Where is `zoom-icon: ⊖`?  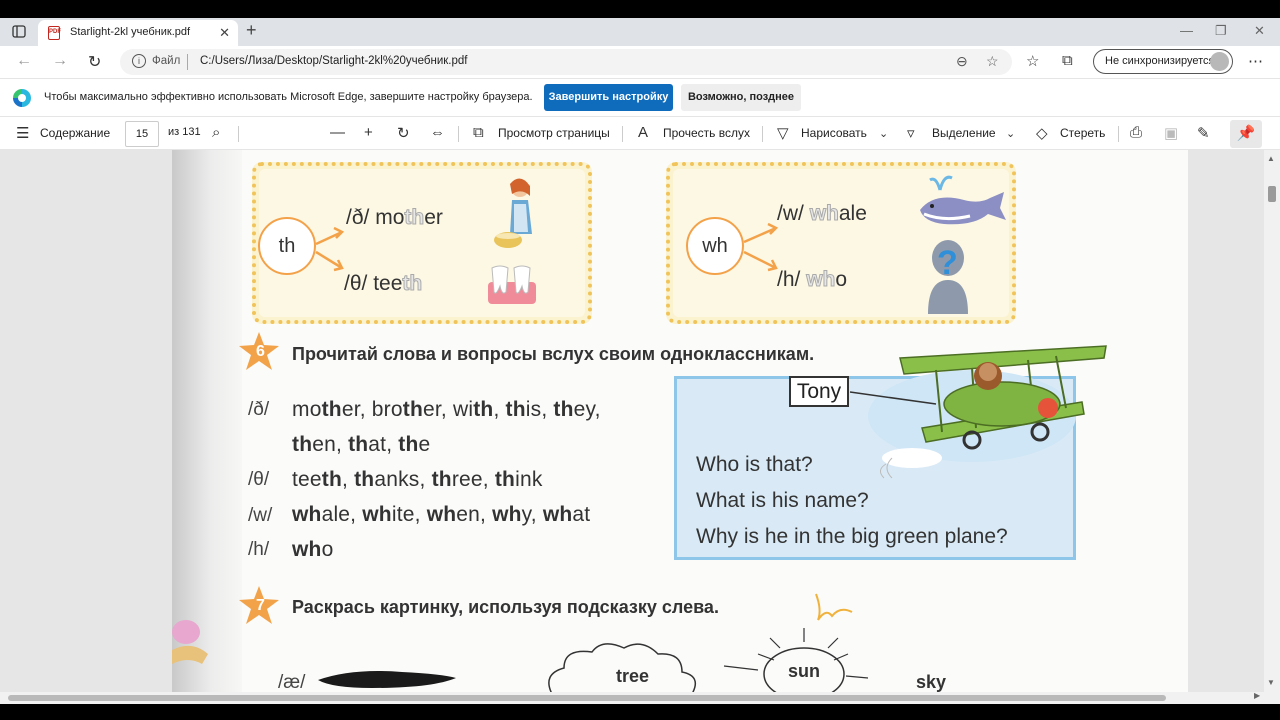 zoom-icon: ⊖ is located at coordinates (962, 61).